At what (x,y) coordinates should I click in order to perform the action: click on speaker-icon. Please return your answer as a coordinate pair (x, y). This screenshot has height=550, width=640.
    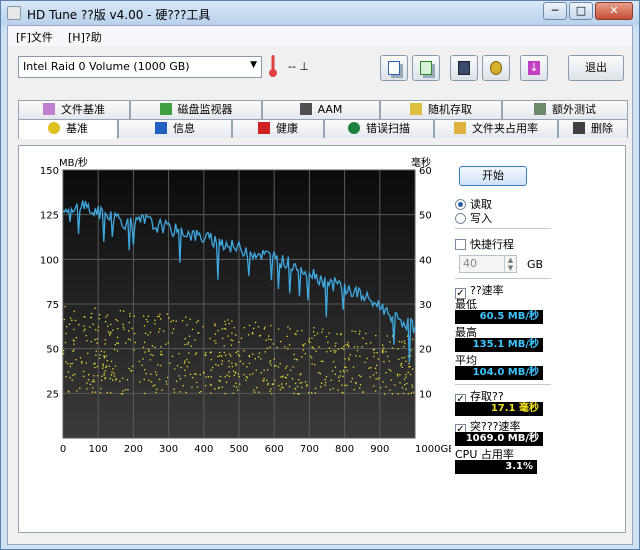
    Looking at the image, I should click on (305, 109).